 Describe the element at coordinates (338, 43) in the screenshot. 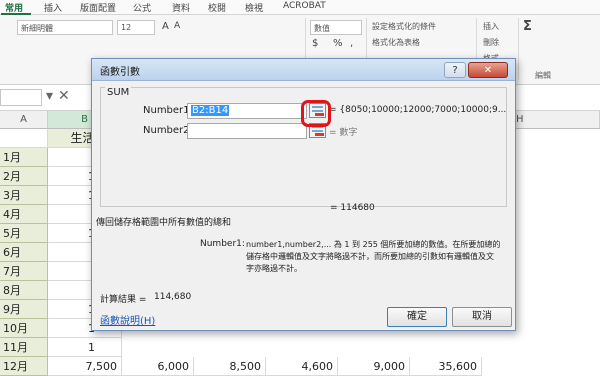

I see `percent-format-button: %` at that location.